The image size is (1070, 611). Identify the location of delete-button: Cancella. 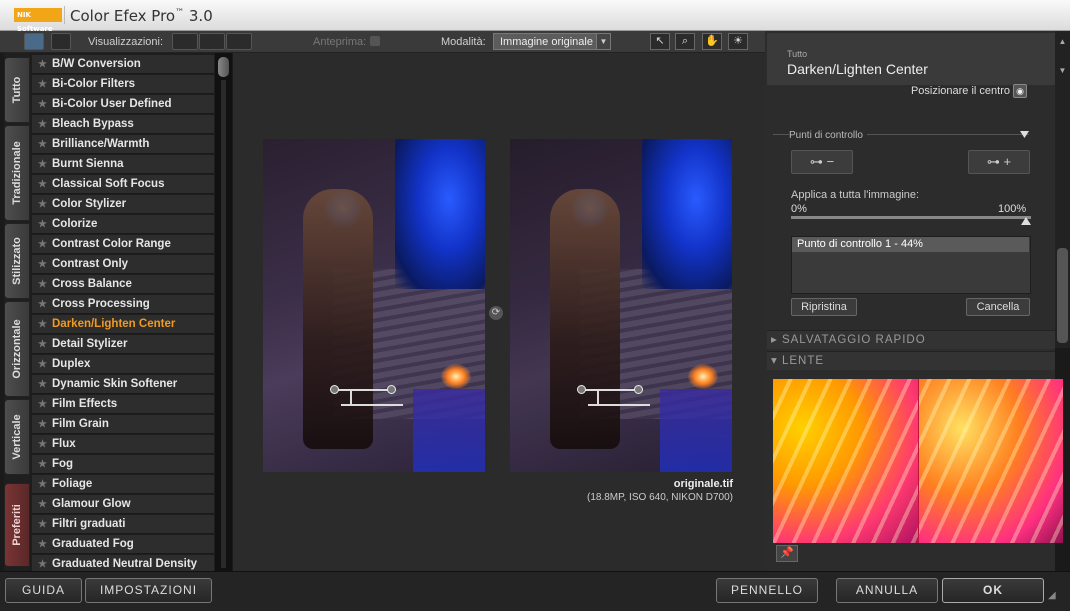
(998, 307).